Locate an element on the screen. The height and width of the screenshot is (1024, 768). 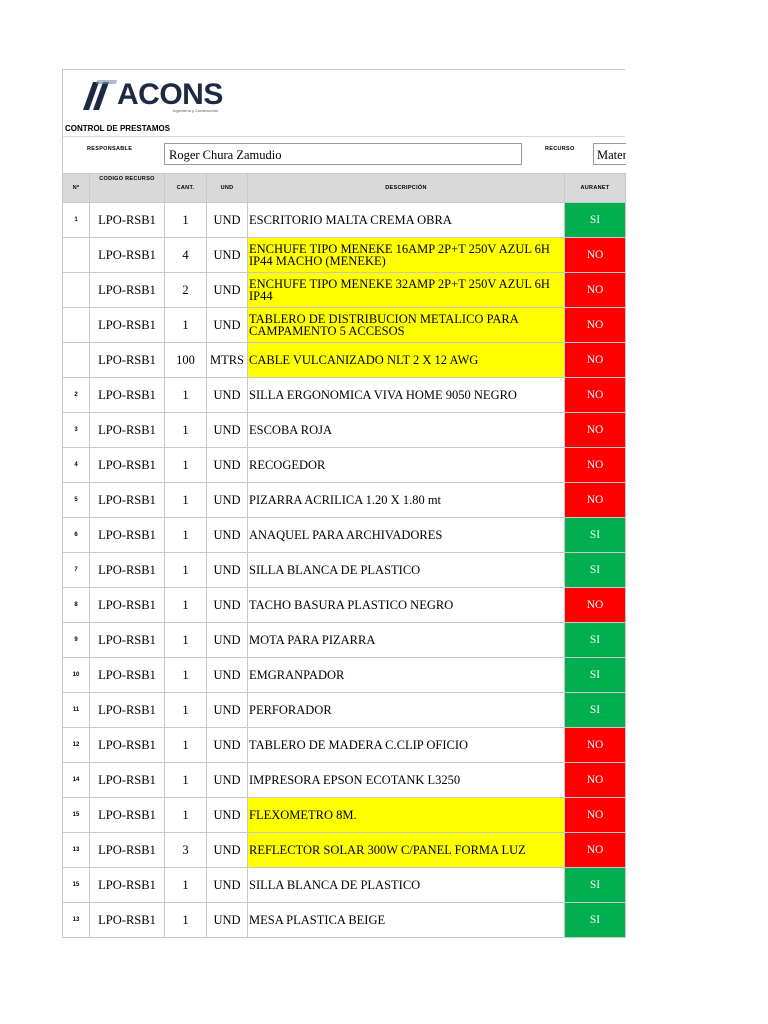
row-description: CABLE VULCANIZADO NLT 2 X 12 AWG is located at coordinates (406, 360).